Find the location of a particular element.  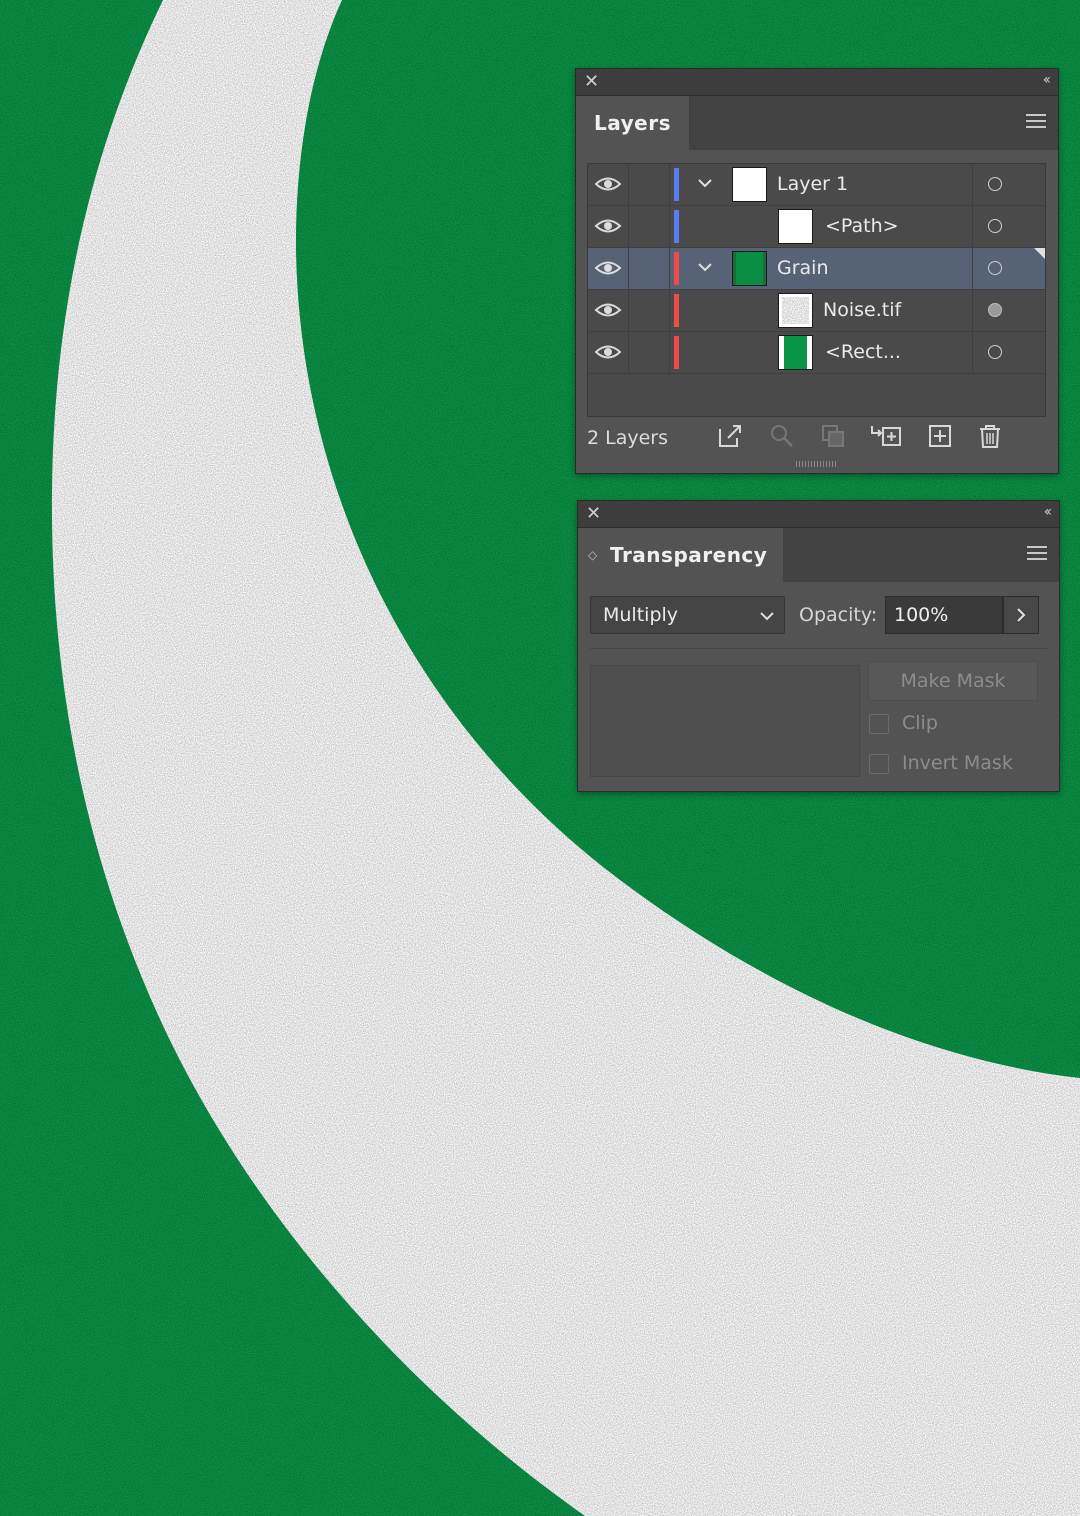

layer-row-layer-1: Layer 1 is located at coordinates (816, 185).